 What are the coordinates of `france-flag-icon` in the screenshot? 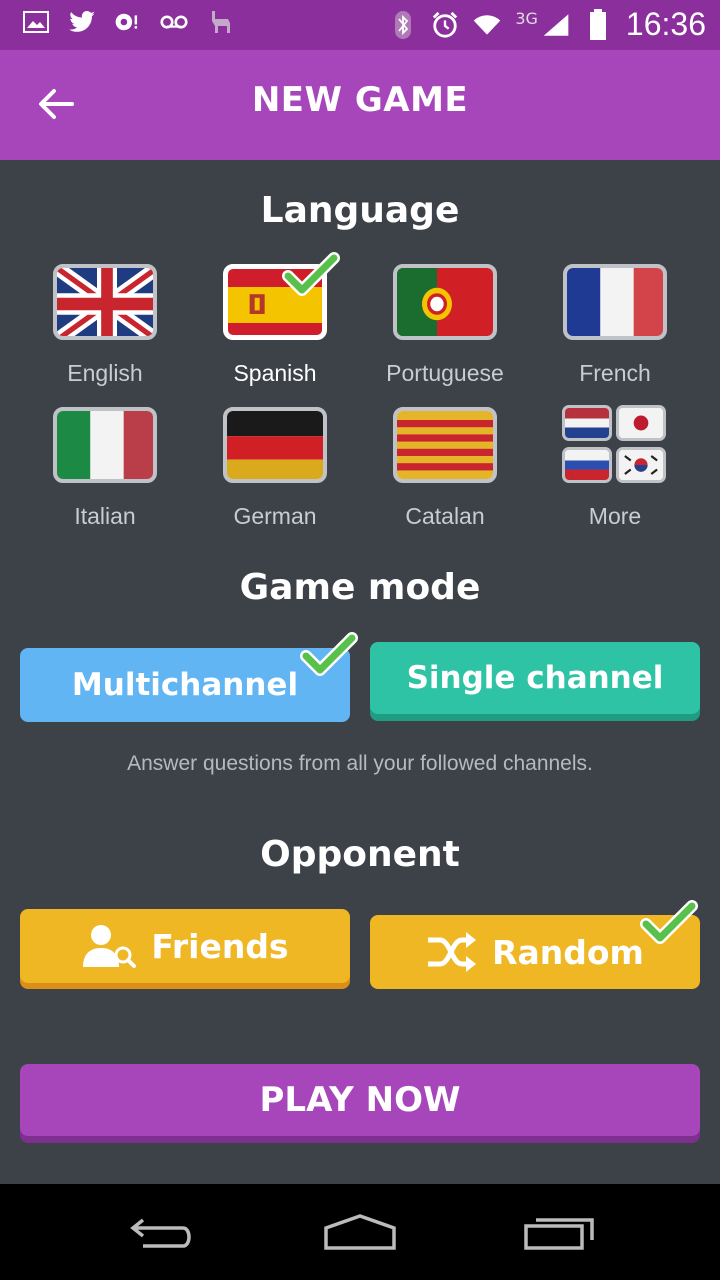 It's located at (615, 302).